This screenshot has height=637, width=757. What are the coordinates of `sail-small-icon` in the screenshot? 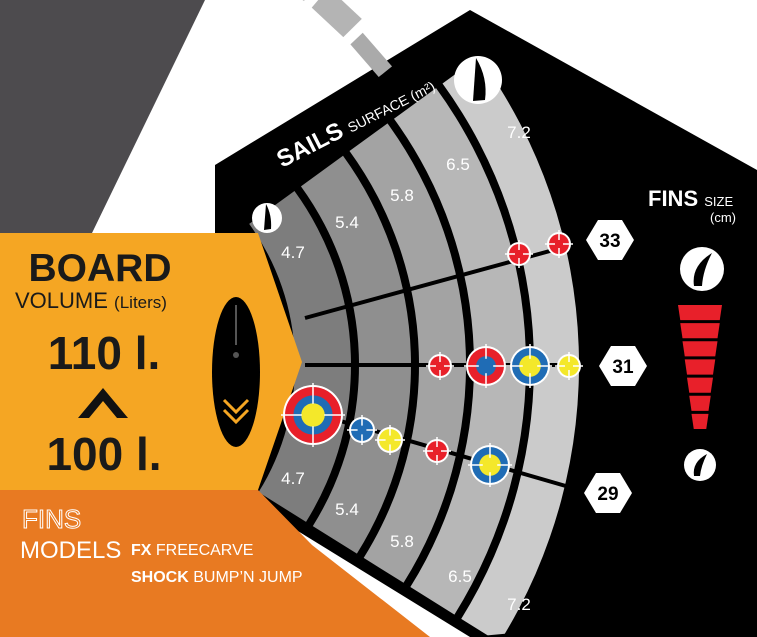 It's located at (267, 218).